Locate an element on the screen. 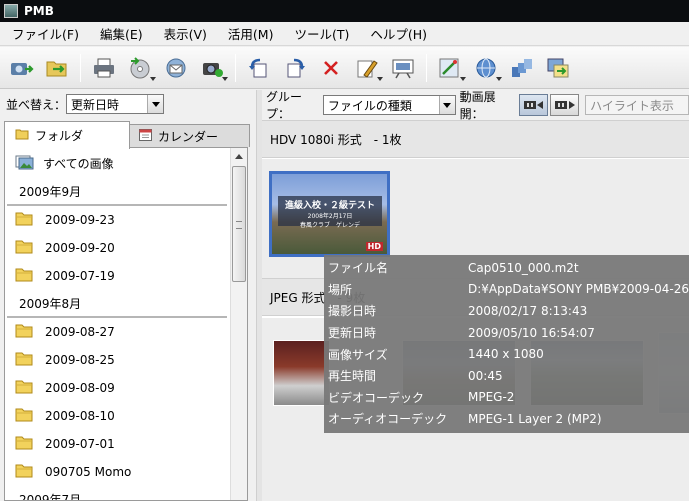  folder-item: 2009-08-25 is located at coordinates (118, 360).